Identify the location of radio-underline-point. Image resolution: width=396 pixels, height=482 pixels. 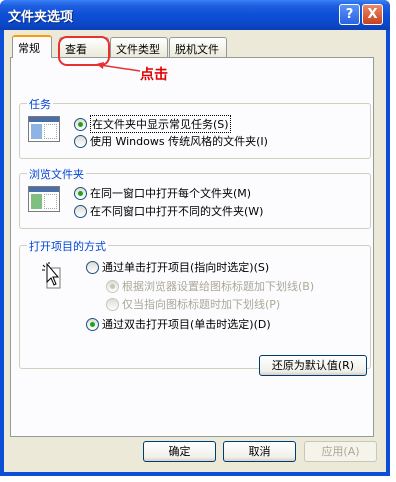
(112, 304).